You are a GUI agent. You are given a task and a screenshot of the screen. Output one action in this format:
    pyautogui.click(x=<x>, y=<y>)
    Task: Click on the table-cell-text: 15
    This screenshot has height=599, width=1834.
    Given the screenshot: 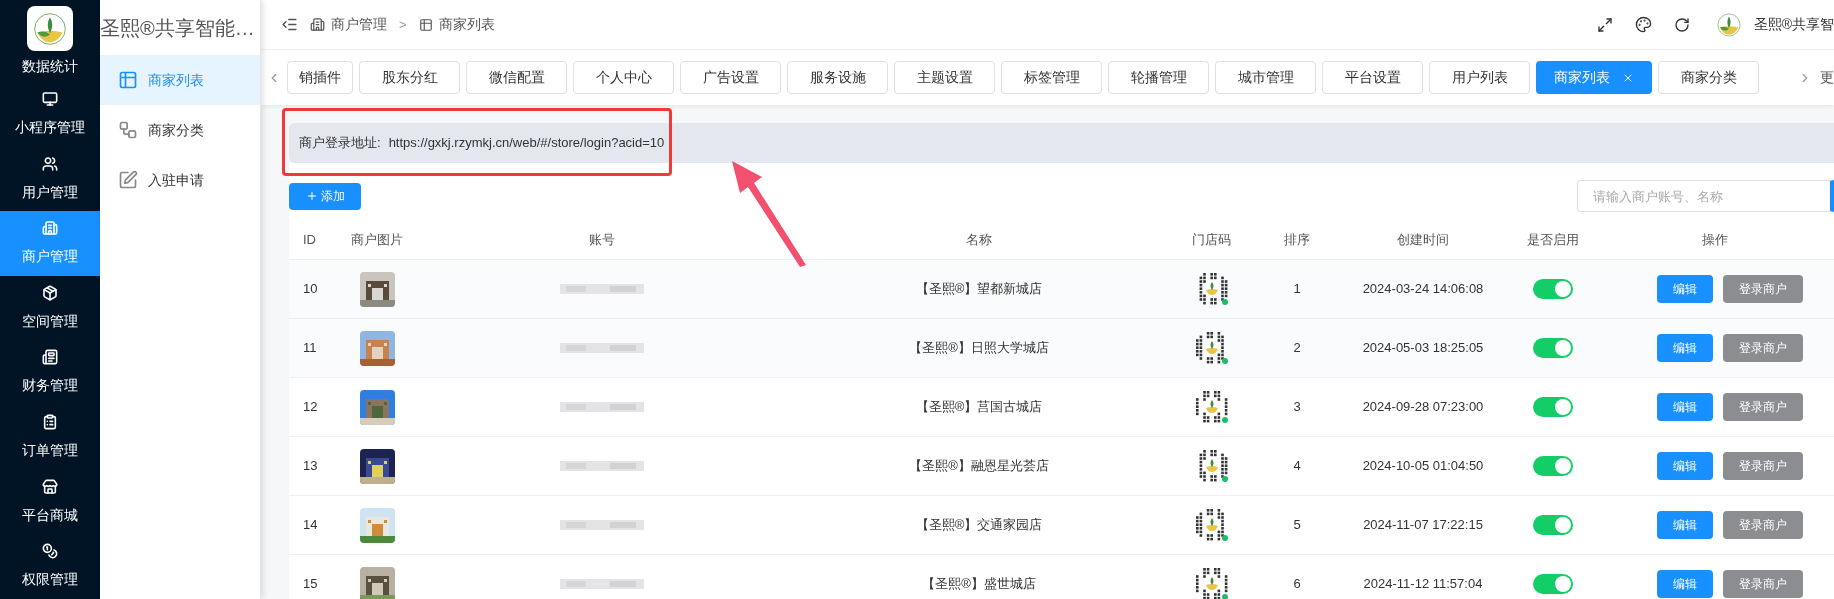 What is the action you would take?
    pyautogui.click(x=310, y=584)
    